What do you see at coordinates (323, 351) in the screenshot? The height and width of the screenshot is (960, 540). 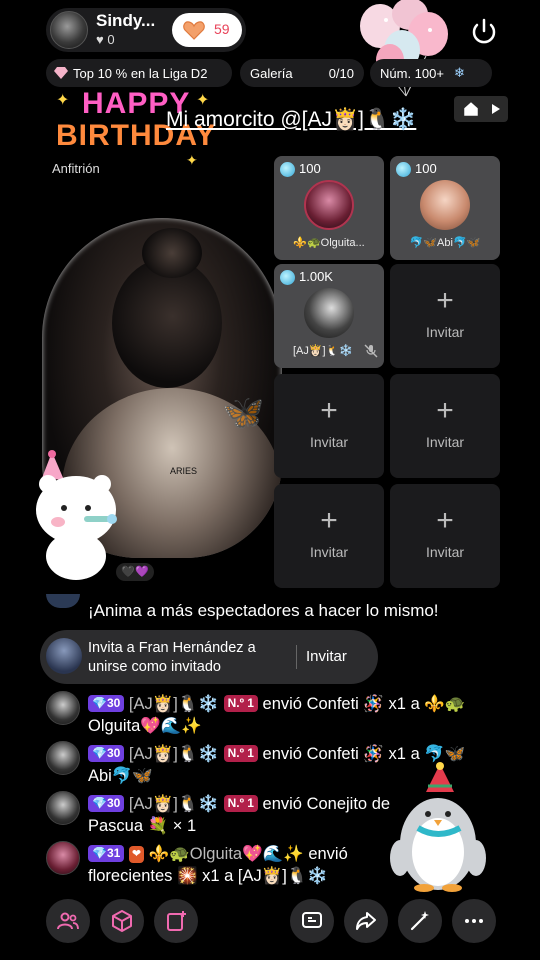 I see `guest-name: [AJ👸🏻]🐧❄️` at bounding box center [323, 351].